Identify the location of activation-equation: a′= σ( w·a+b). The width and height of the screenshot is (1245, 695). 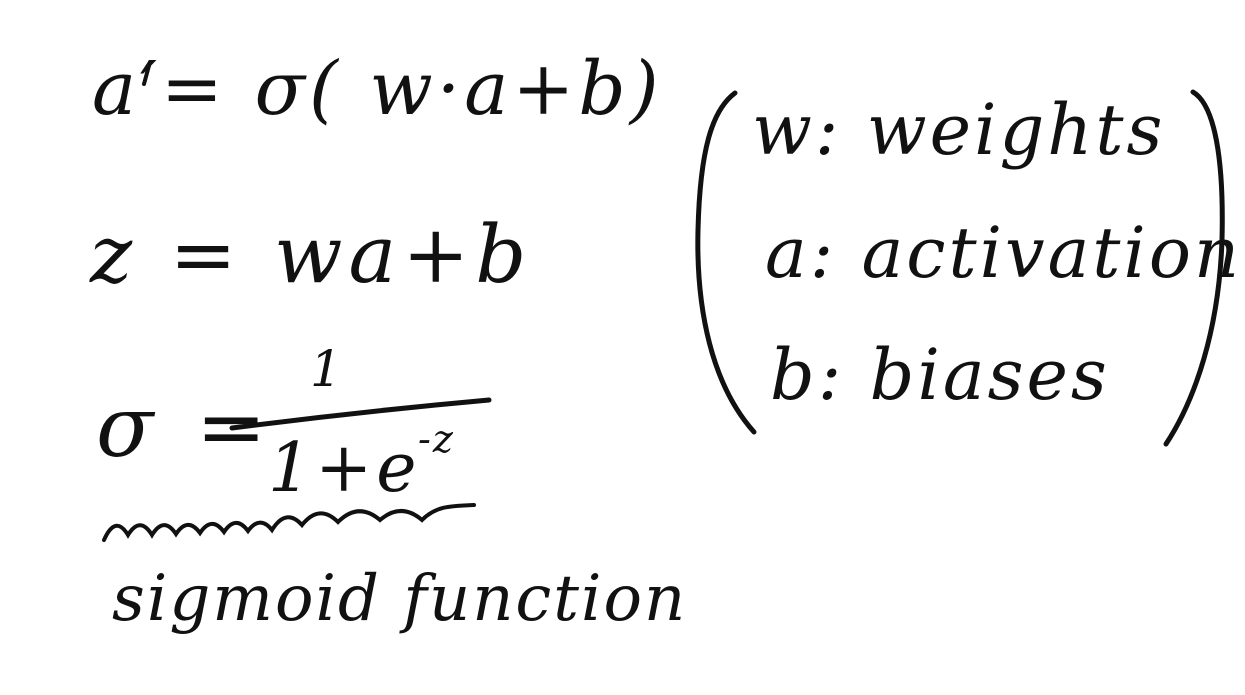
(377, 89).